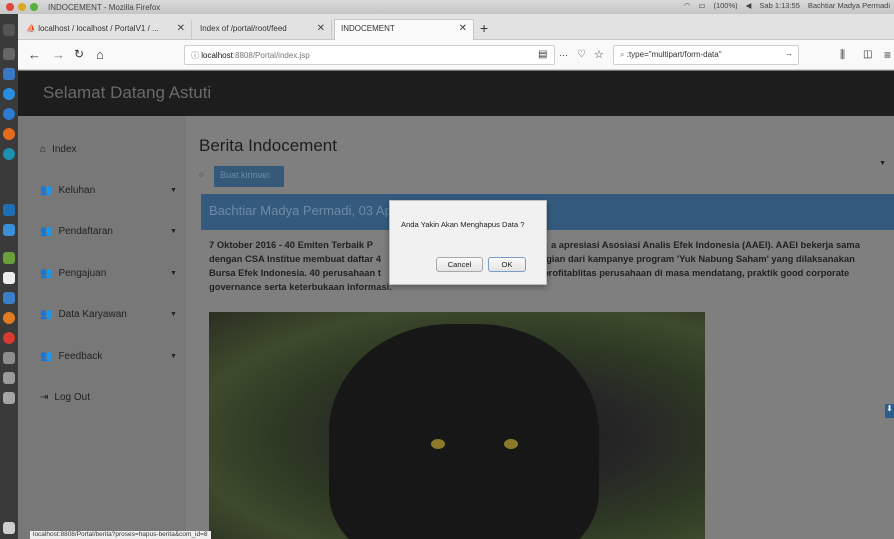 This screenshot has width=894, height=539. I want to click on forward-icon: →, so click(58, 54).